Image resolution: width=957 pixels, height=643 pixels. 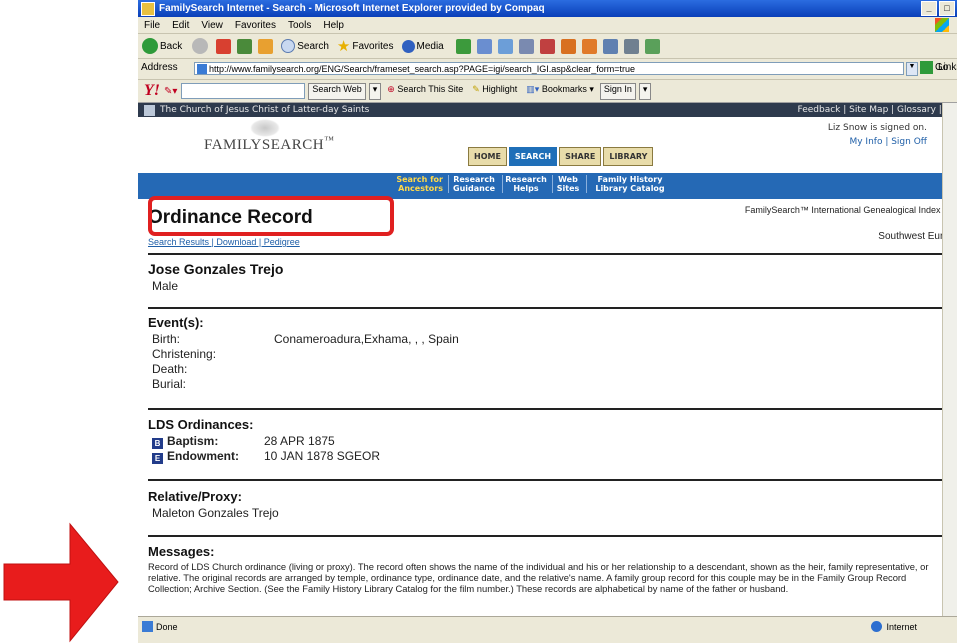 What do you see at coordinates (422, 46) in the screenshot?
I see `media-button: Media` at bounding box center [422, 46].